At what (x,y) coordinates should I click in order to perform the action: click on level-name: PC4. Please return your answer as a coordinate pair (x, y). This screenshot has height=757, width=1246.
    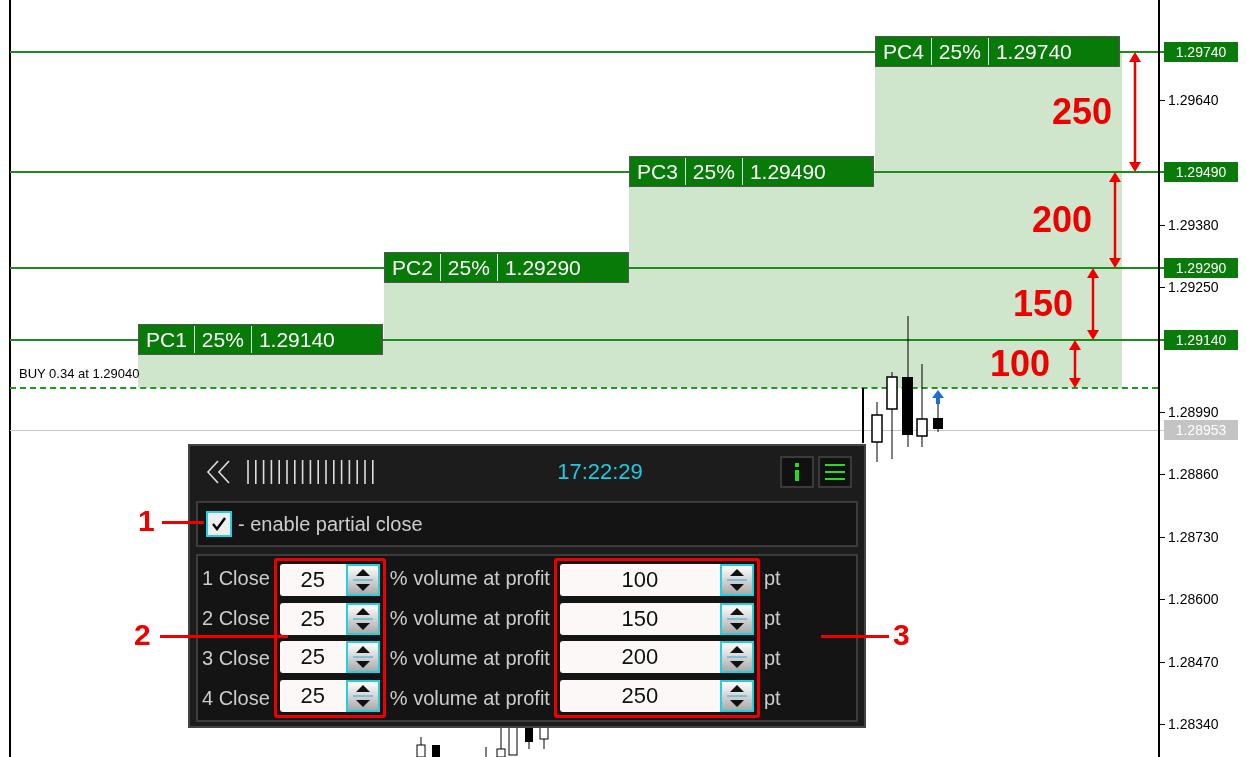
    Looking at the image, I should click on (903, 52).